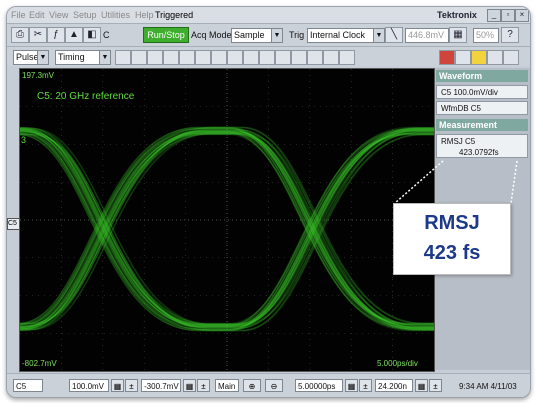 This screenshot has height=403, width=537. Describe the element at coordinates (71, 57) in the screenshot. I see `meas-category-value: Timing` at that location.